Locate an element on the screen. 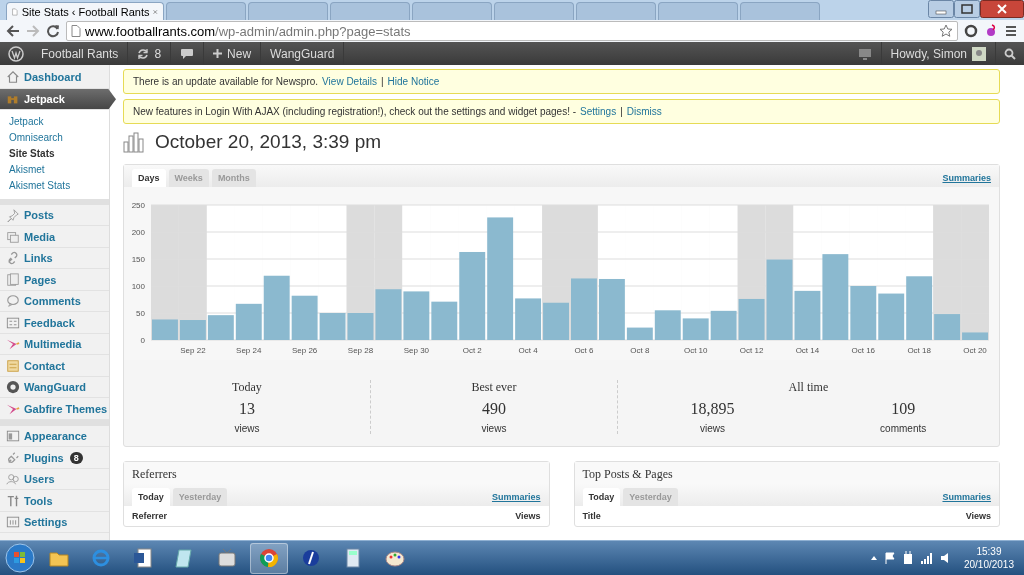 This screenshot has width=1024, height=575. box-icon is located at coordinates (13, 365).